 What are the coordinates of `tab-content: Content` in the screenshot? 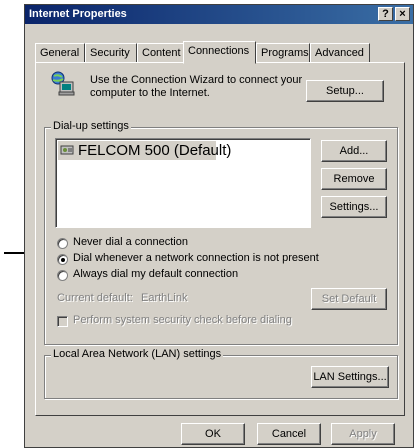 It's located at (161, 53).